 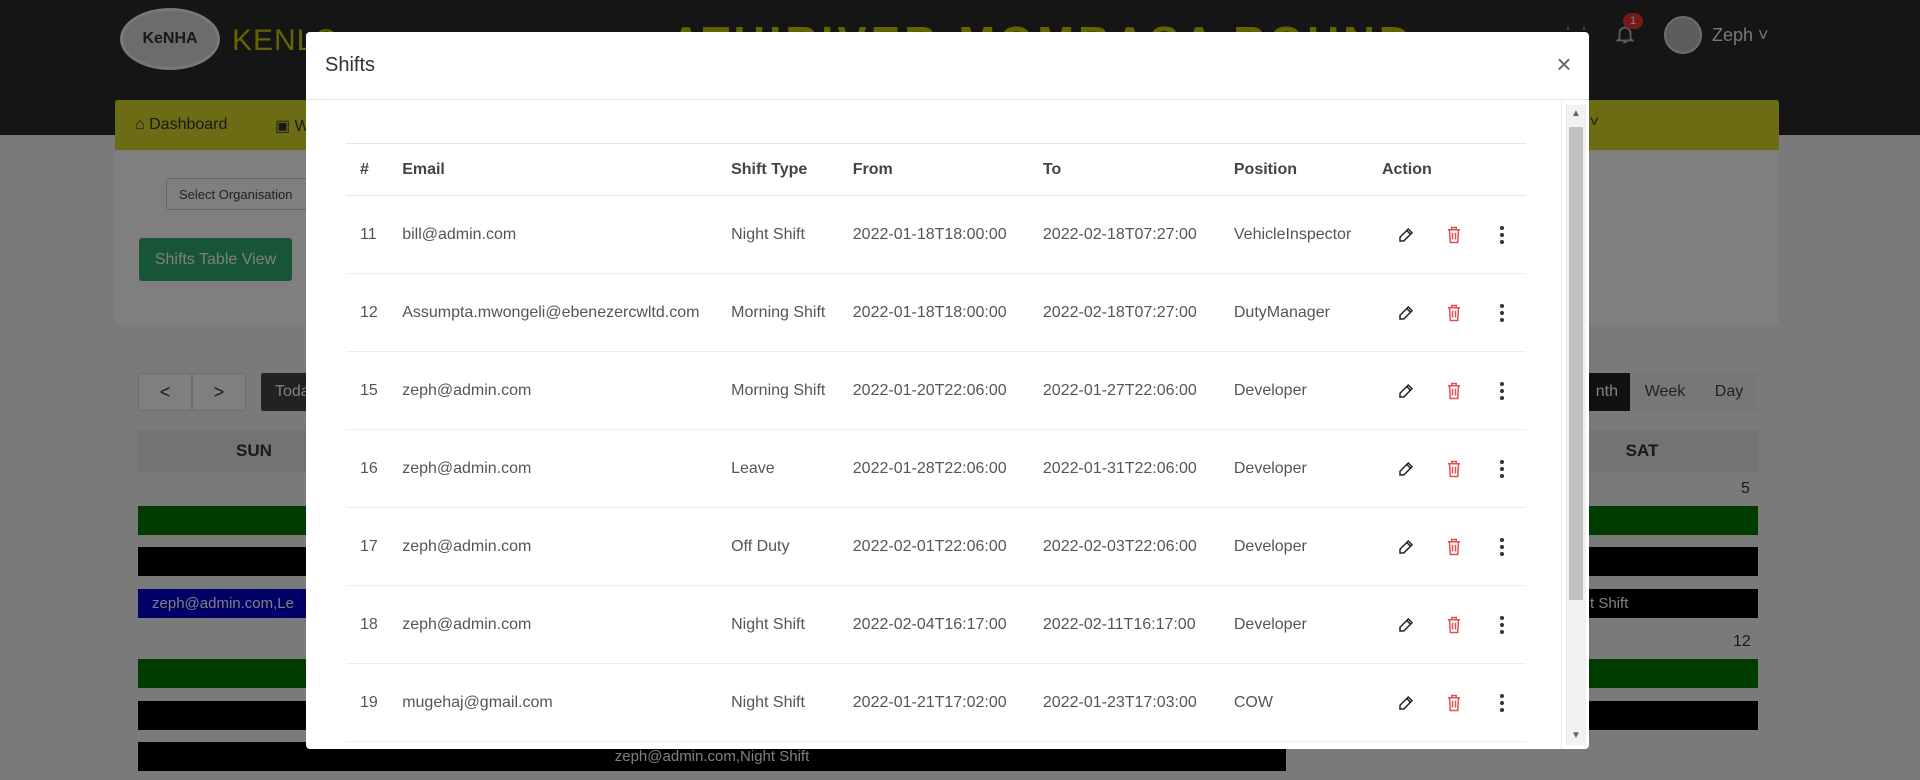 I want to click on row-email: Assumpta.mwongeli@ebenezercwltd.com, so click(x=553, y=312).